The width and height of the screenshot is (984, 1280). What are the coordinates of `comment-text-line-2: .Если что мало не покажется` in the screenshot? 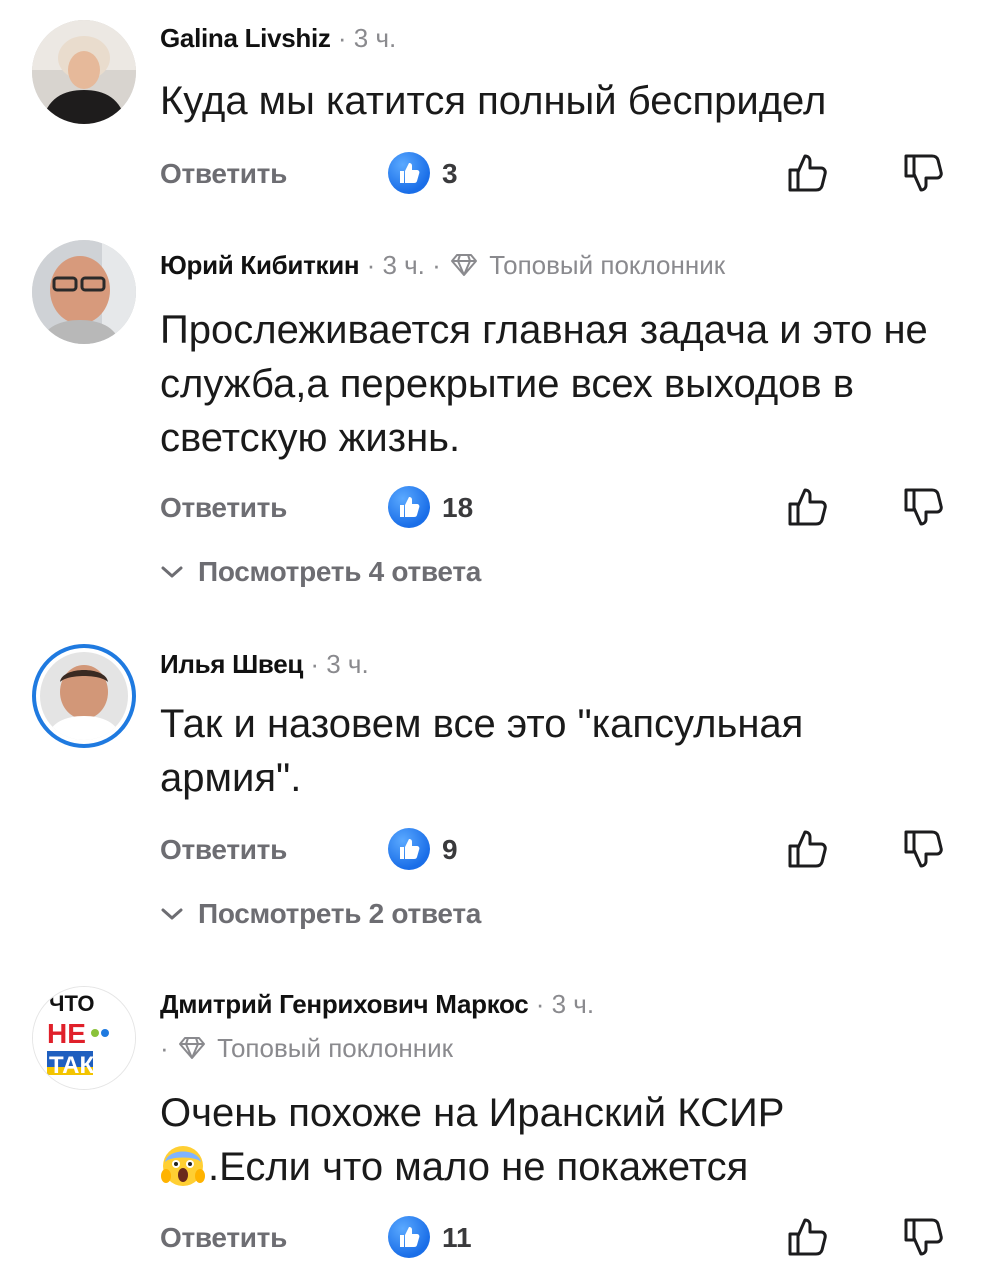 It's located at (555, 1167).